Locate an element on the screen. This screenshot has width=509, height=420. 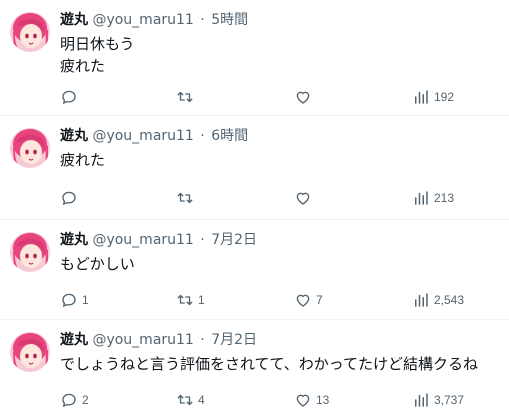
tweet-text: 明日休もう 疲れた is located at coordinates (97, 55).